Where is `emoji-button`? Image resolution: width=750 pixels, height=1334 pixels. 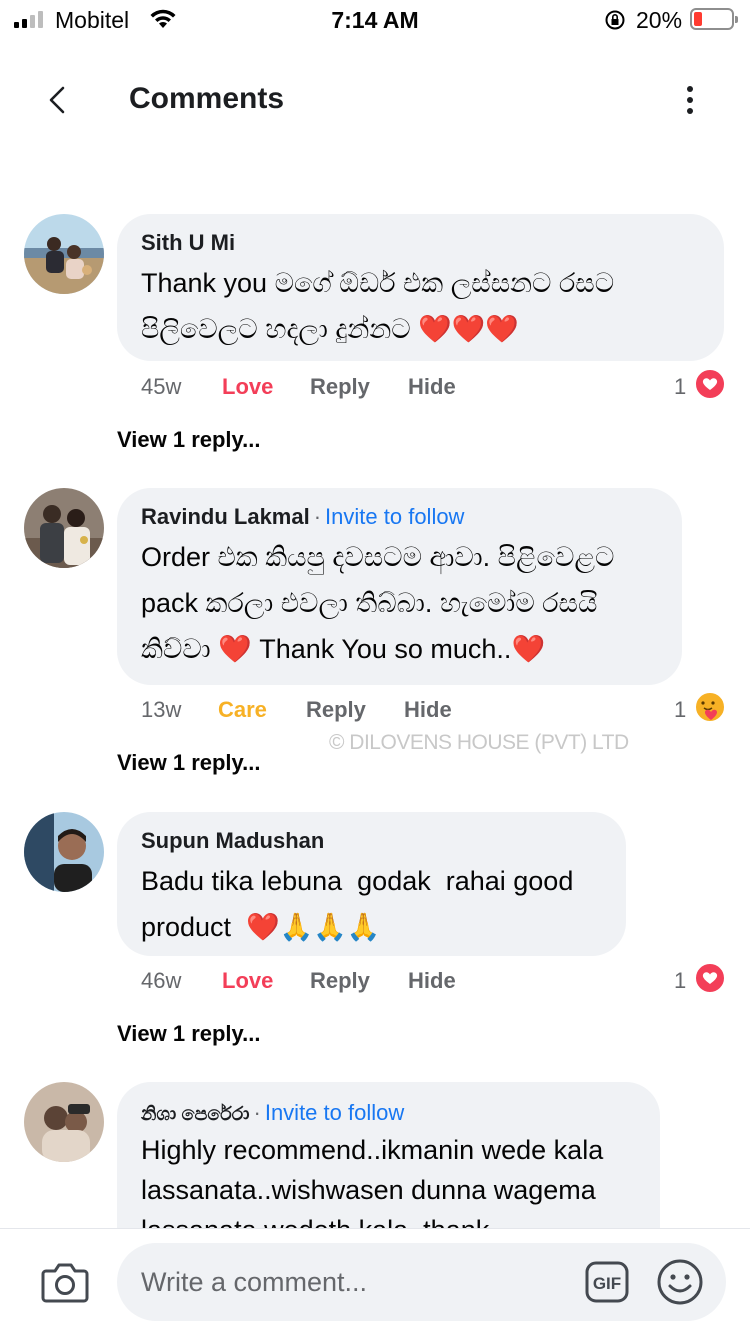 emoji-button is located at coordinates (680, 1282).